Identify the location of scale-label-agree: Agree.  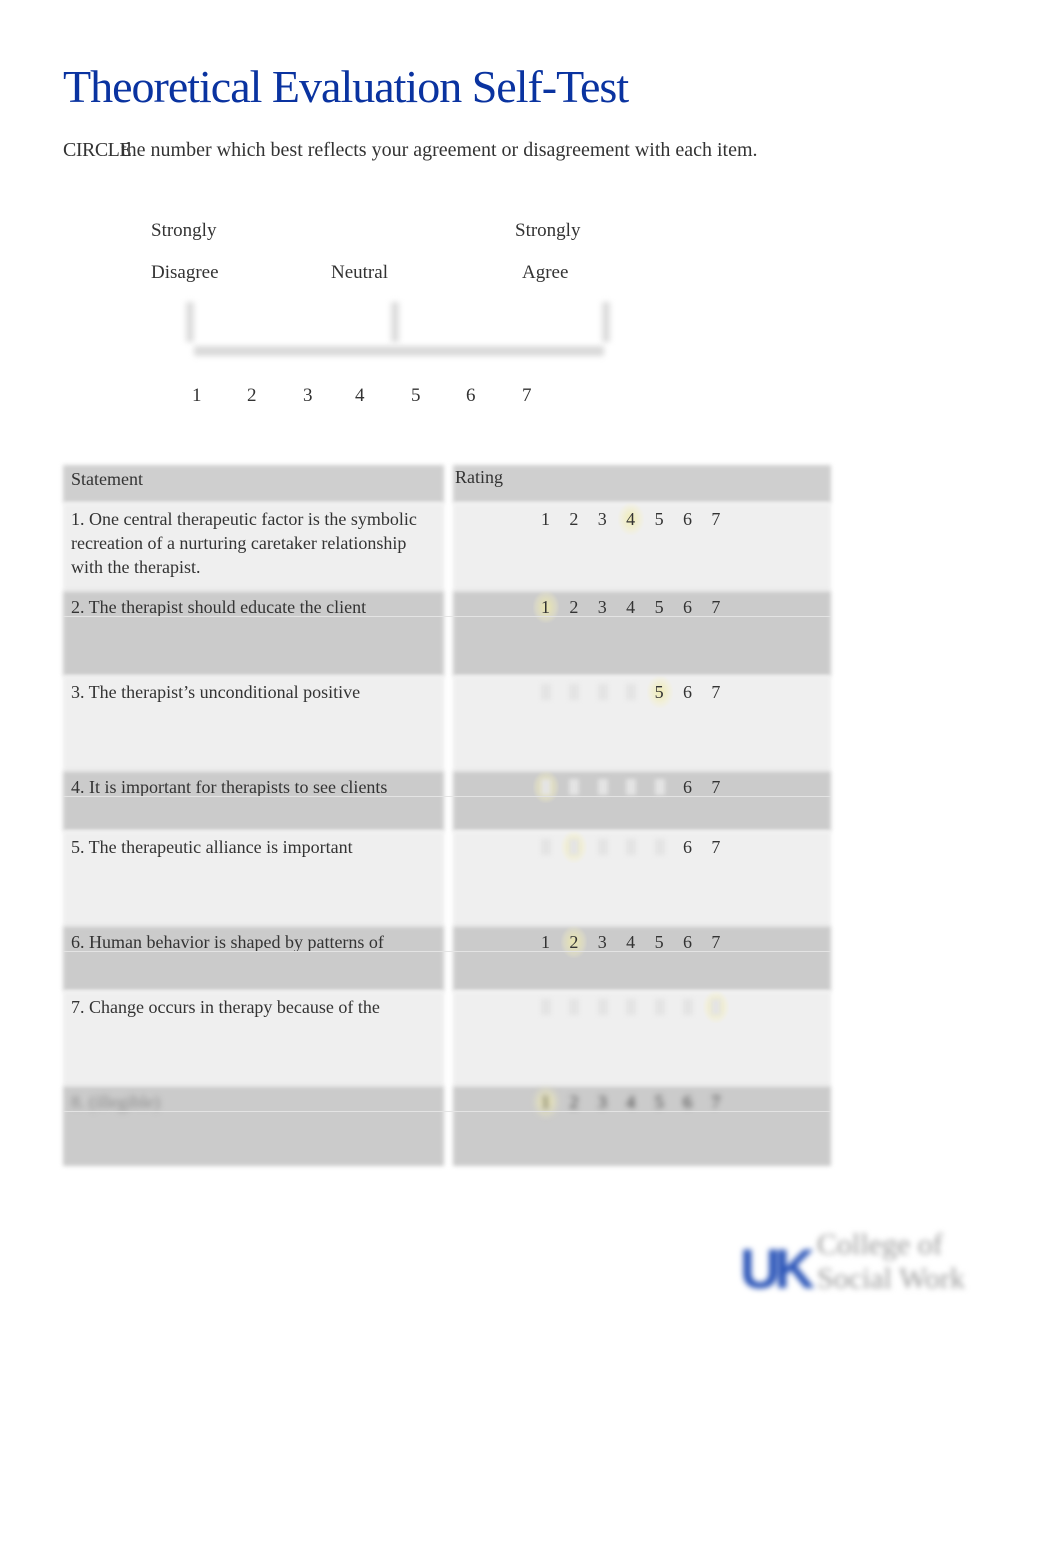
(545, 272).